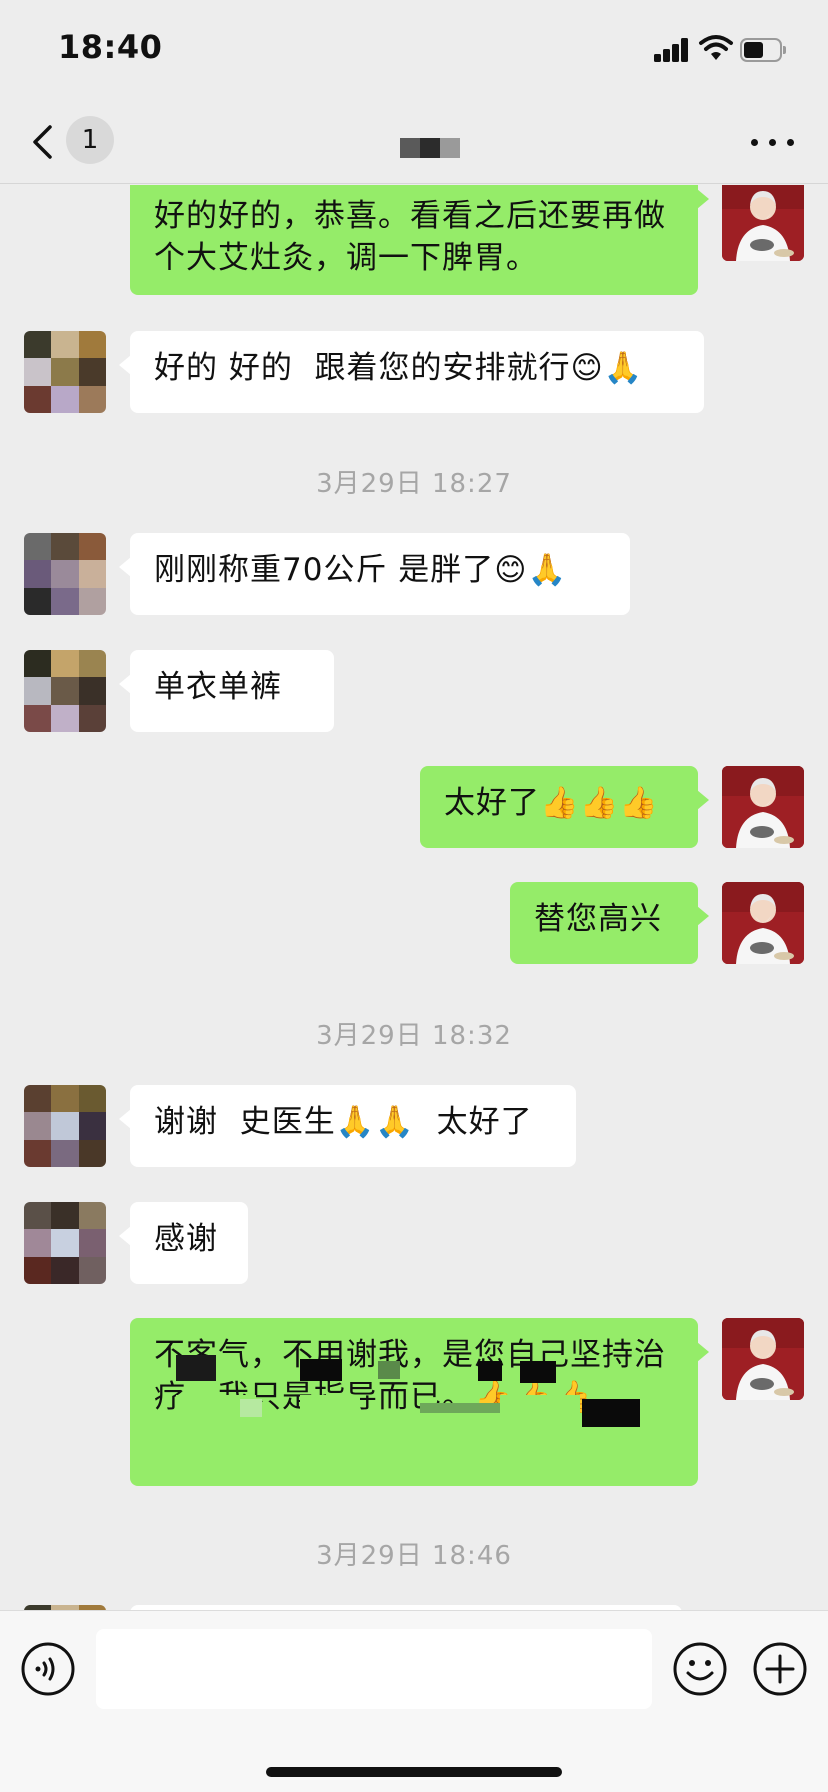 The image size is (828, 1792). I want to click on message-bubble-self: 好的好的，恭喜。看看之后还要再做个大艾灶灸，调一下脾胃。, so click(419, 240).